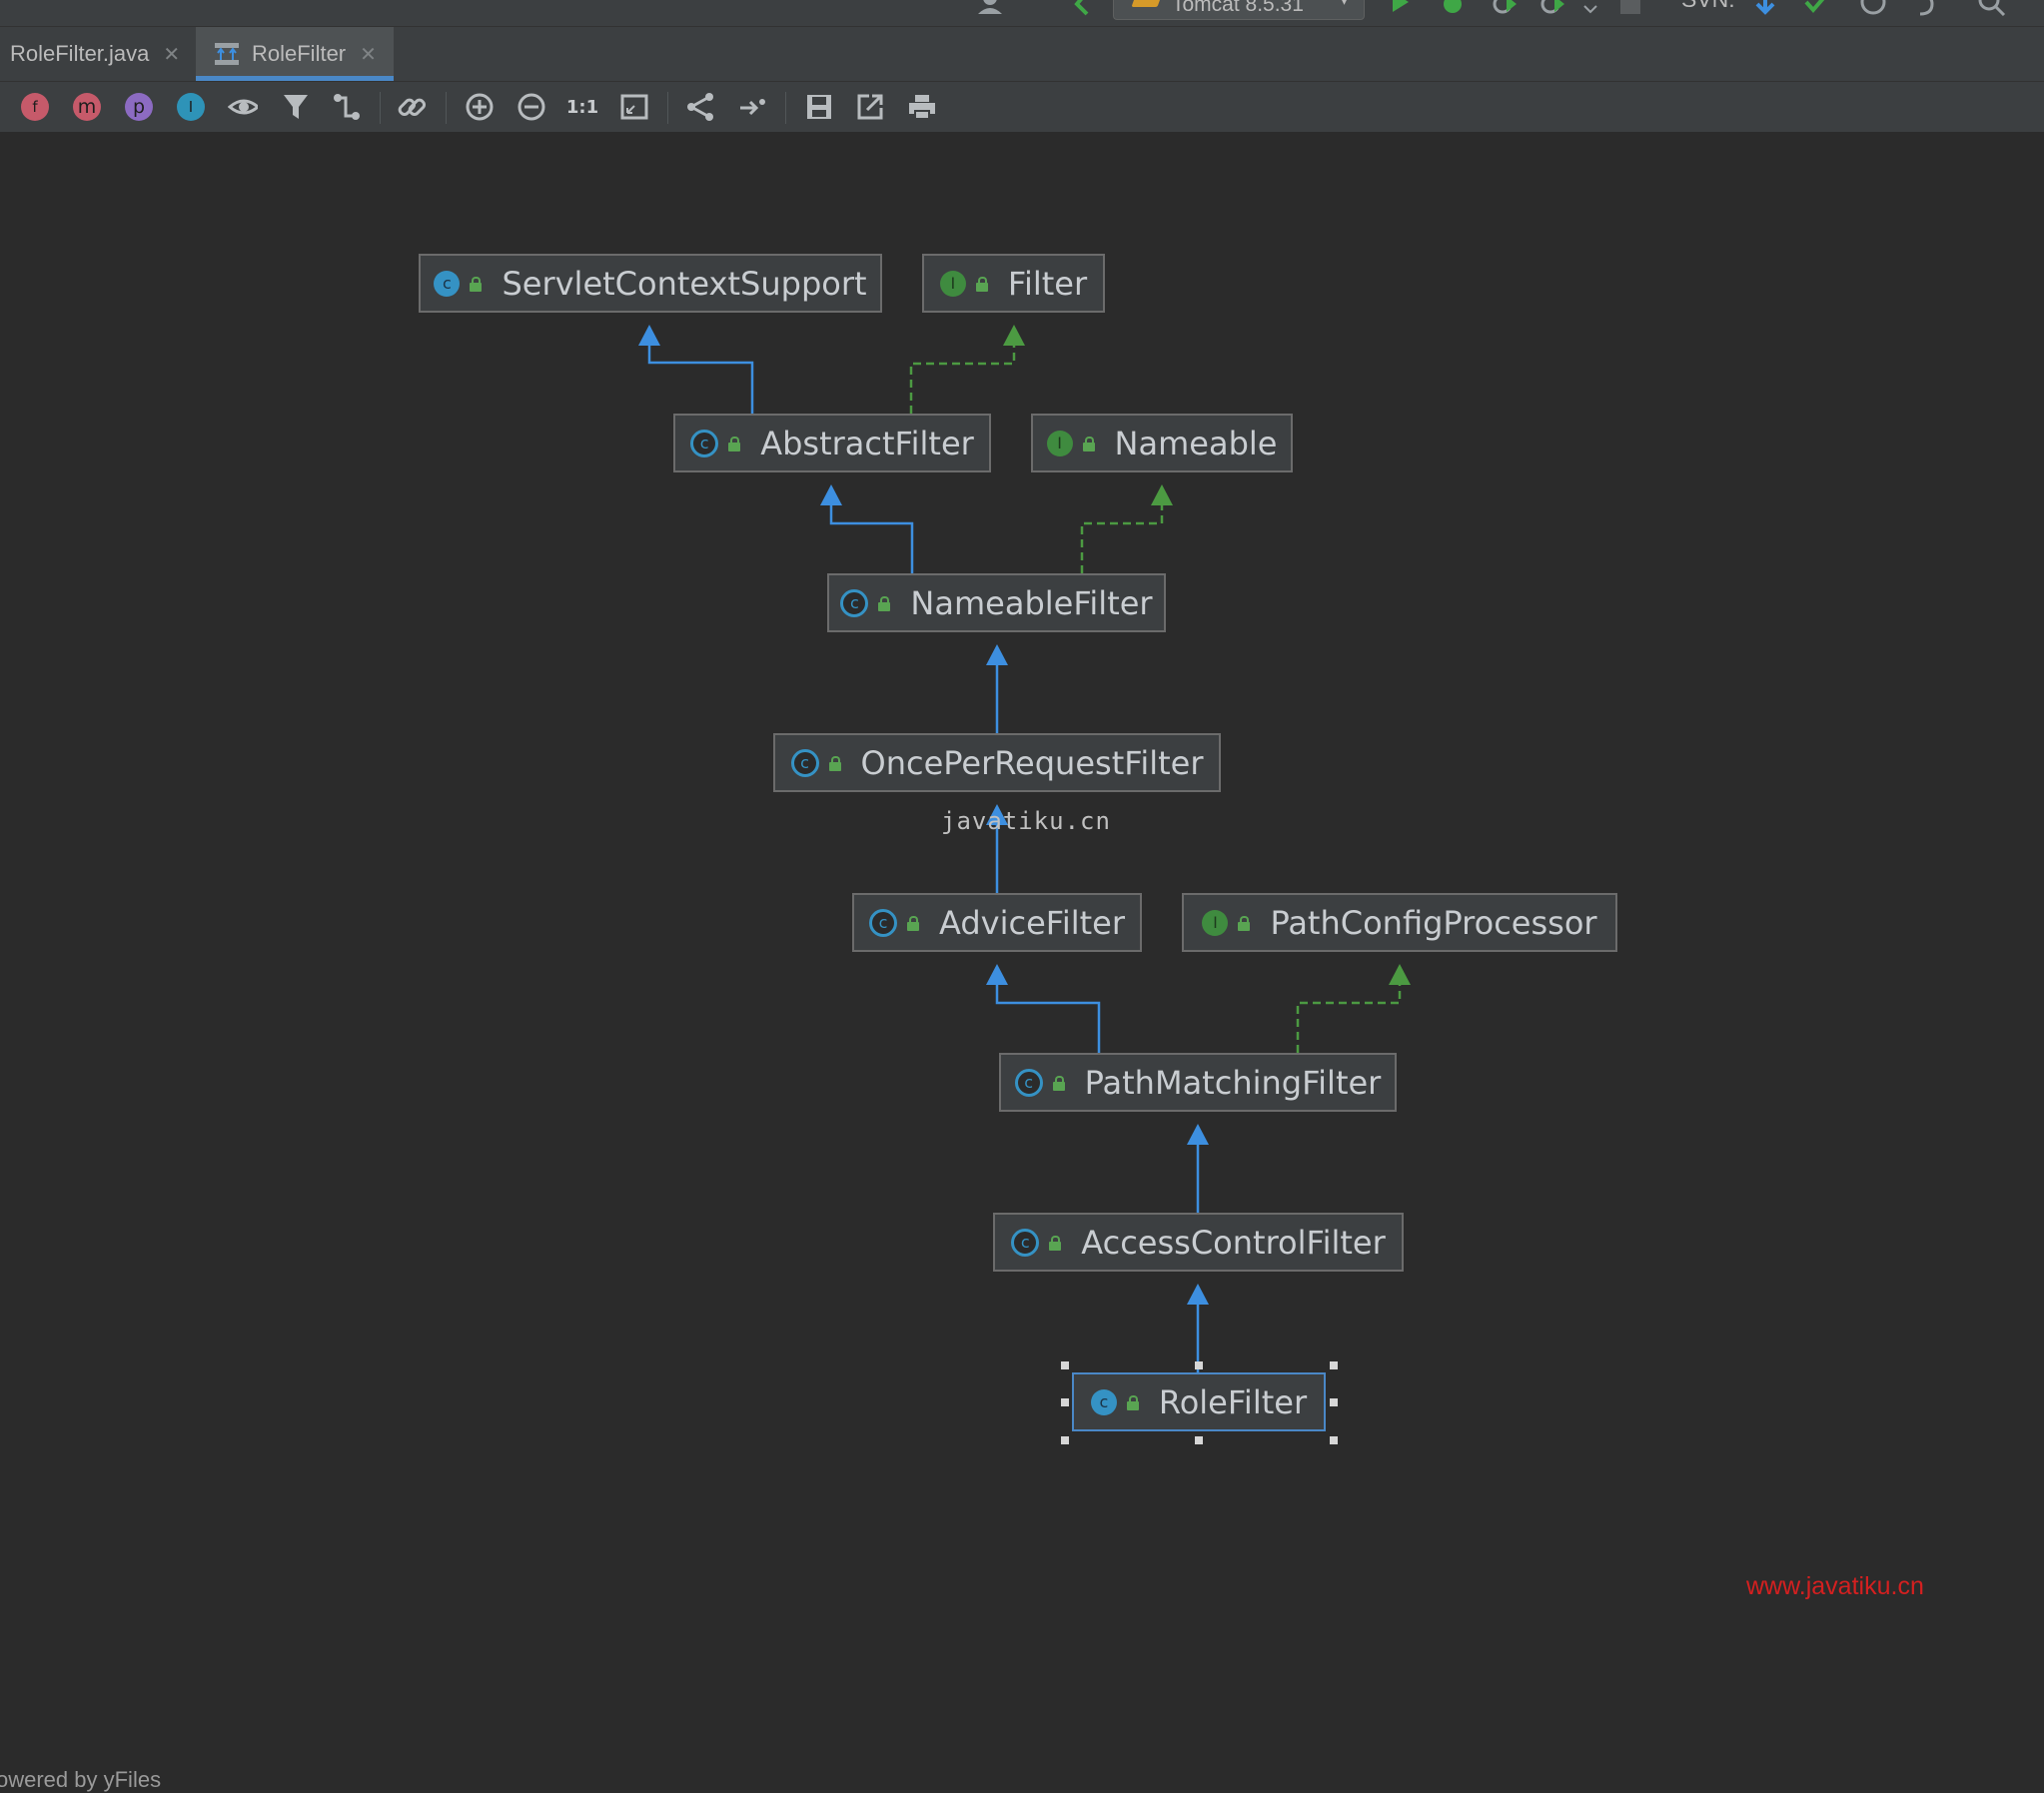 Image resolution: width=2044 pixels, height=1793 pixels. What do you see at coordinates (1401, 8) in the screenshot?
I see `run-icon` at bounding box center [1401, 8].